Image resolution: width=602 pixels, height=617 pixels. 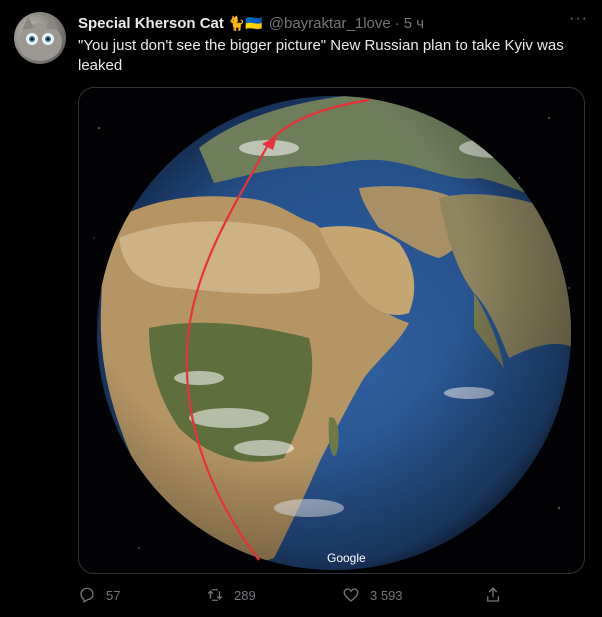 What do you see at coordinates (87, 595) in the screenshot?
I see `reply-icon` at bounding box center [87, 595].